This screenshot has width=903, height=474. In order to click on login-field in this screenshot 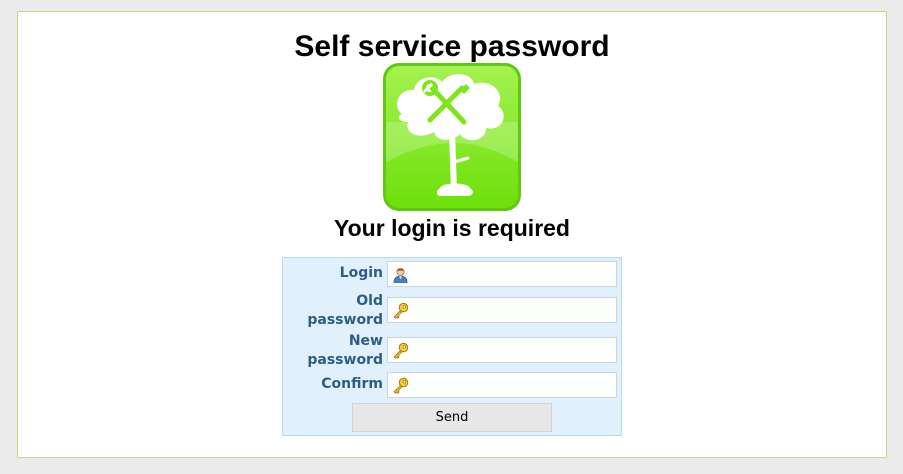, I will do `click(502, 274)`.